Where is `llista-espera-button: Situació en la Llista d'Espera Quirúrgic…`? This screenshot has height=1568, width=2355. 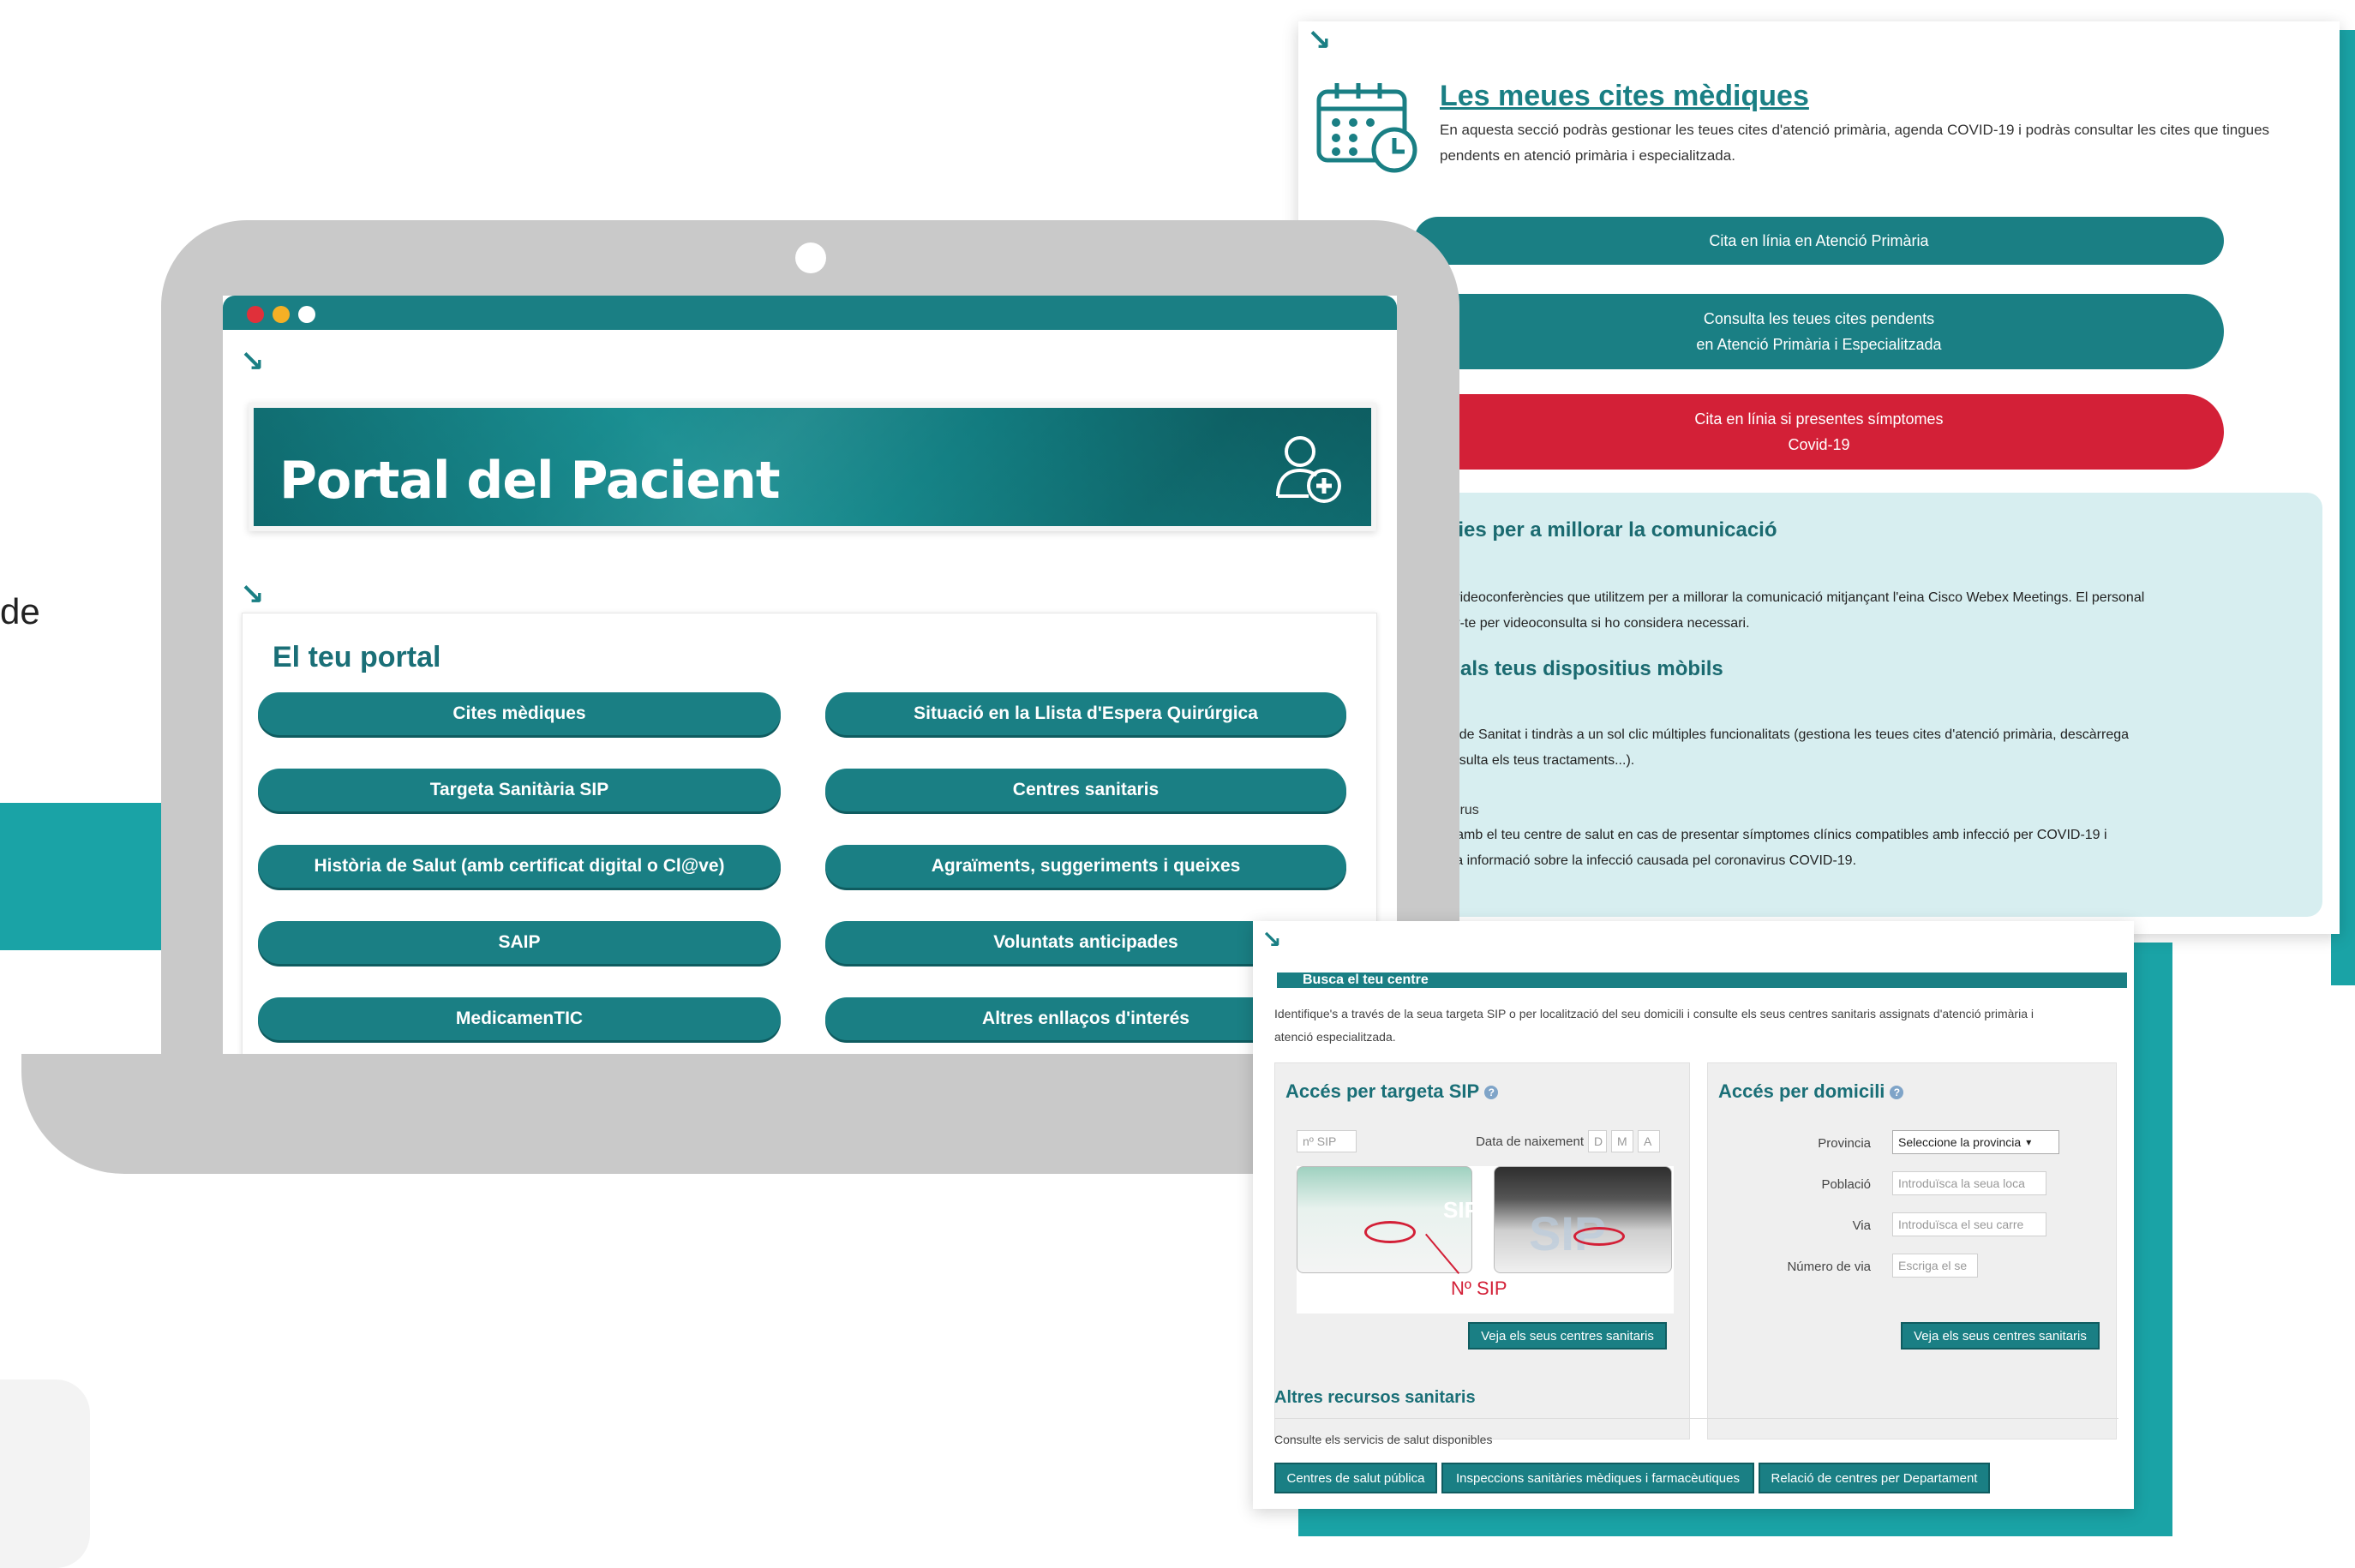
llista-espera-button: Situació en la Llista d'Espera Quirúrgic… is located at coordinates (1085, 713).